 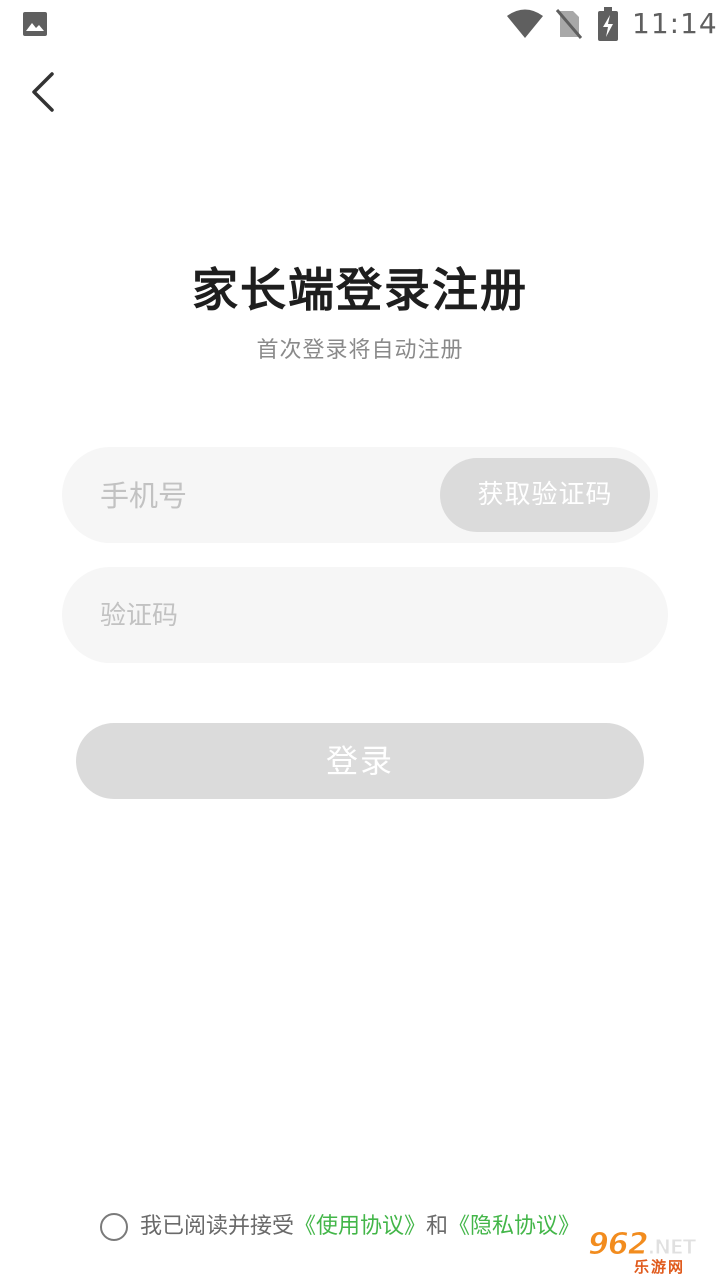 What do you see at coordinates (360, 350) in the screenshot?
I see `page-subtitle: 首次登录将自动注册` at bounding box center [360, 350].